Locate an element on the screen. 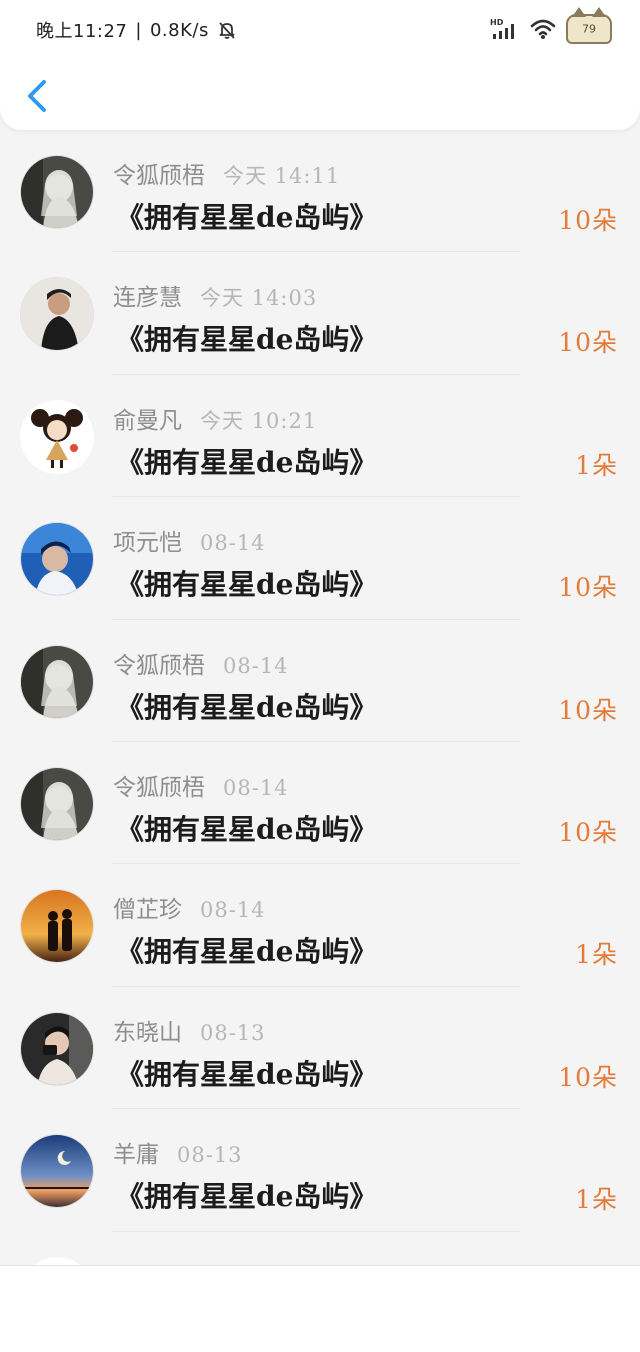 The height and width of the screenshot is (1352, 640). chevron-left-icon is located at coordinates (37, 96).